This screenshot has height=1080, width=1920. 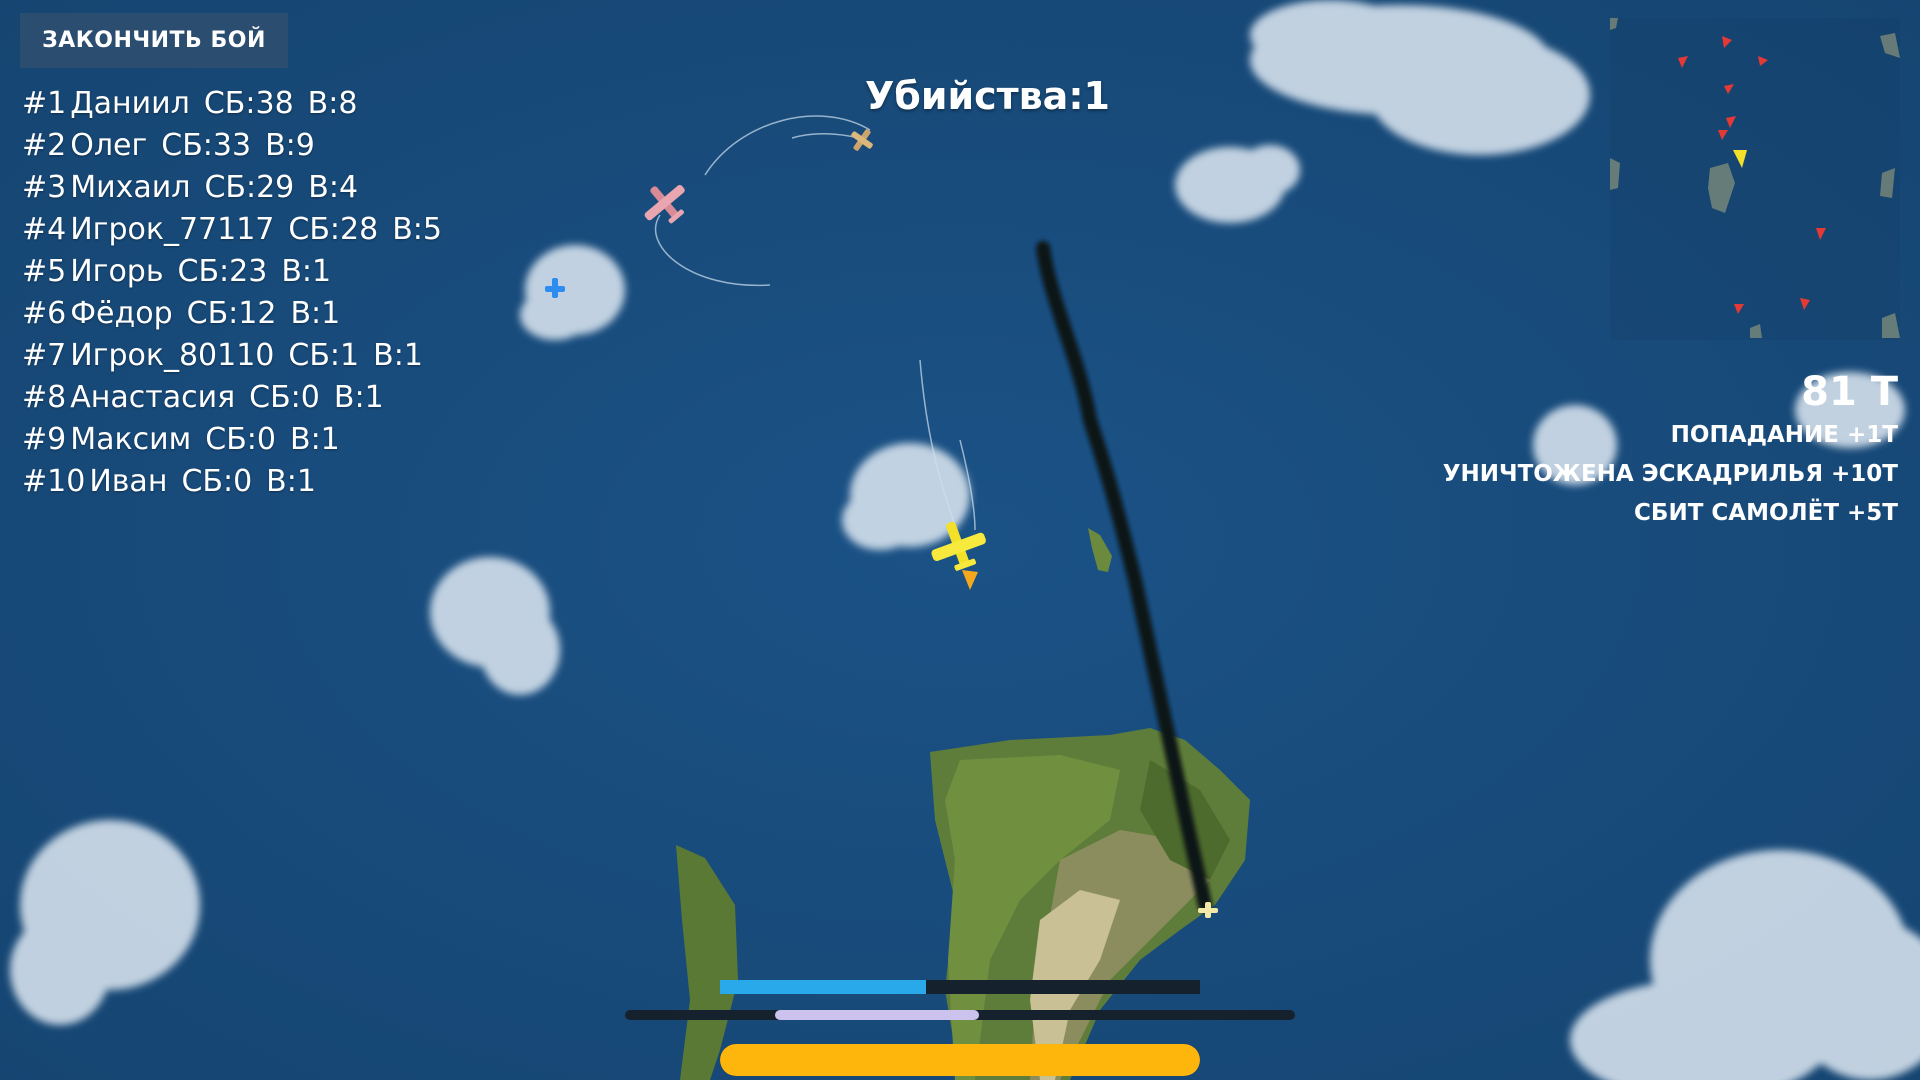 What do you see at coordinates (172, 229) in the screenshot?
I see `leaderboard-name: Игрок_77117` at bounding box center [172, 229].